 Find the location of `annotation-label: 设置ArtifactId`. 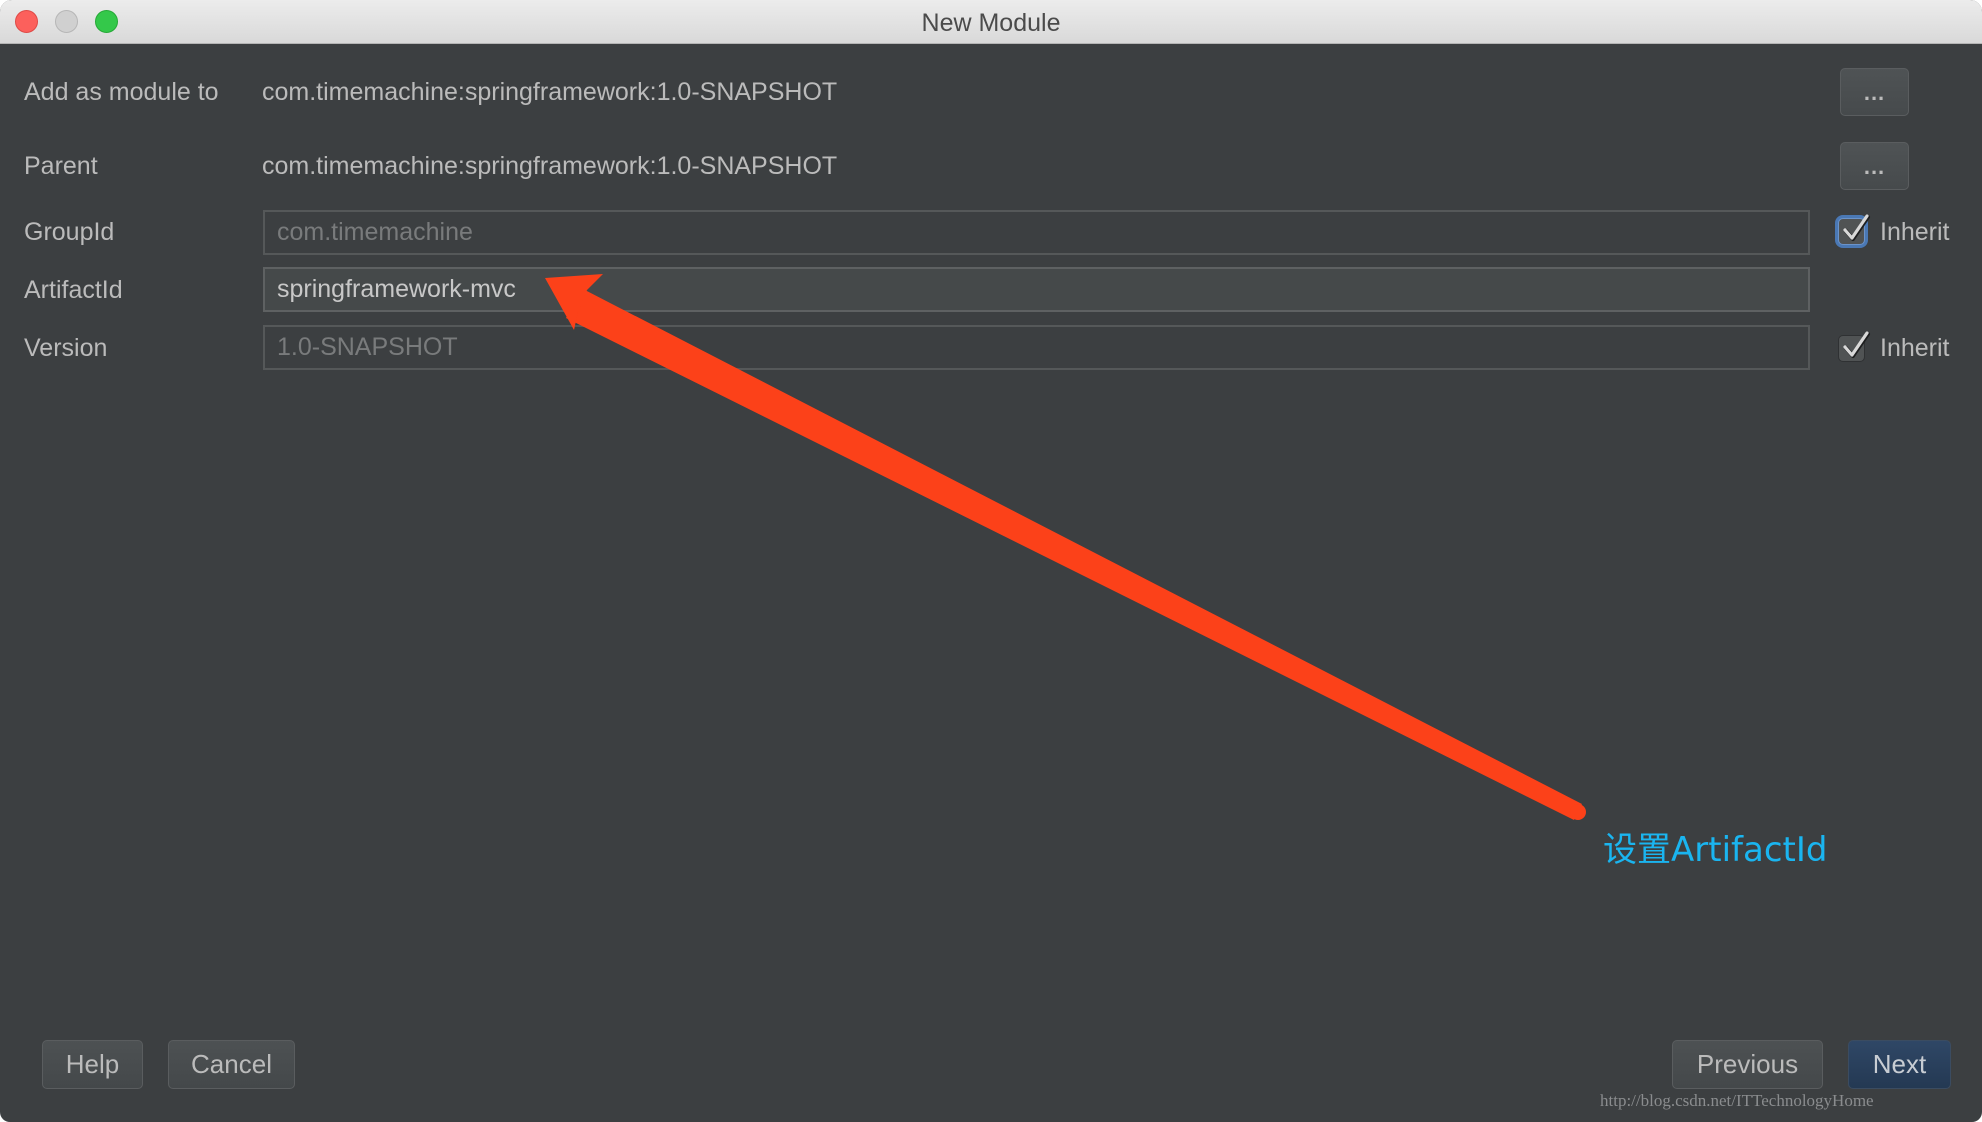

annotation-label: 设置ArtifactId is located at coordinates (1715, 850).